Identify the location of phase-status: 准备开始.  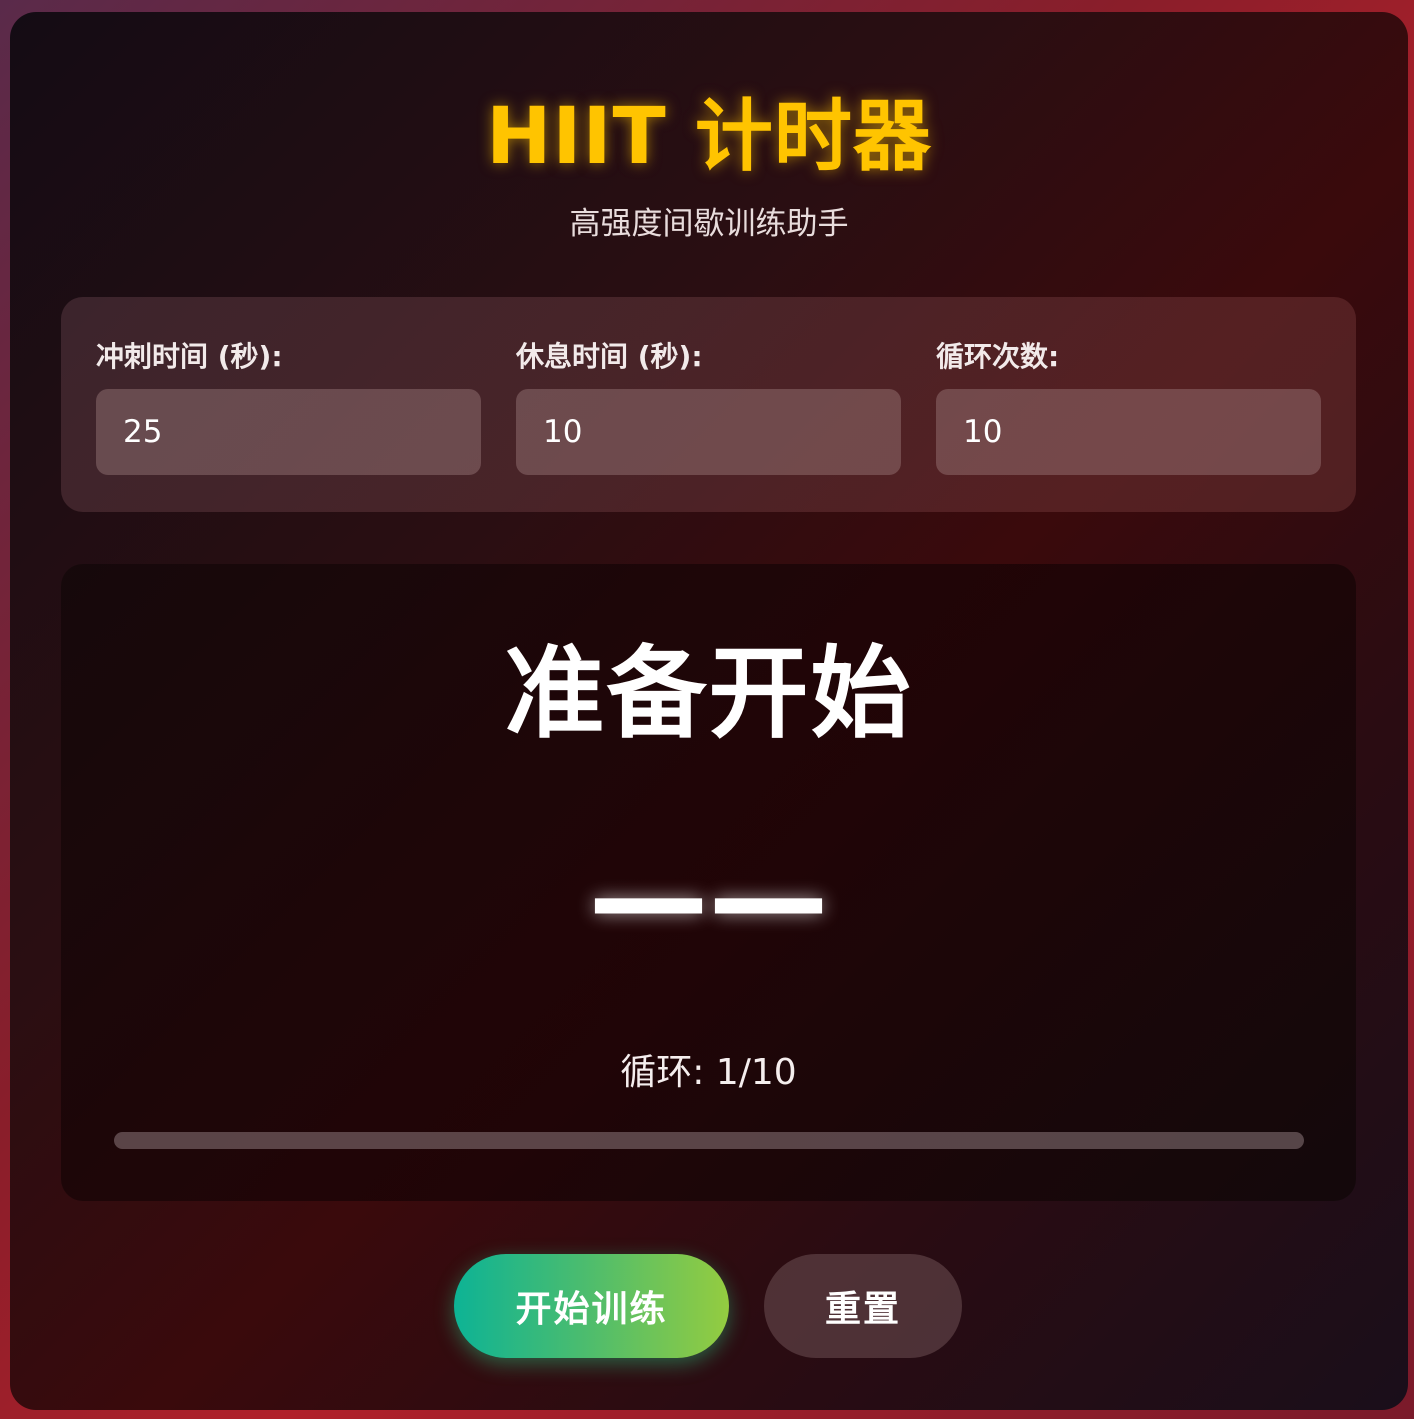
(708, 693).